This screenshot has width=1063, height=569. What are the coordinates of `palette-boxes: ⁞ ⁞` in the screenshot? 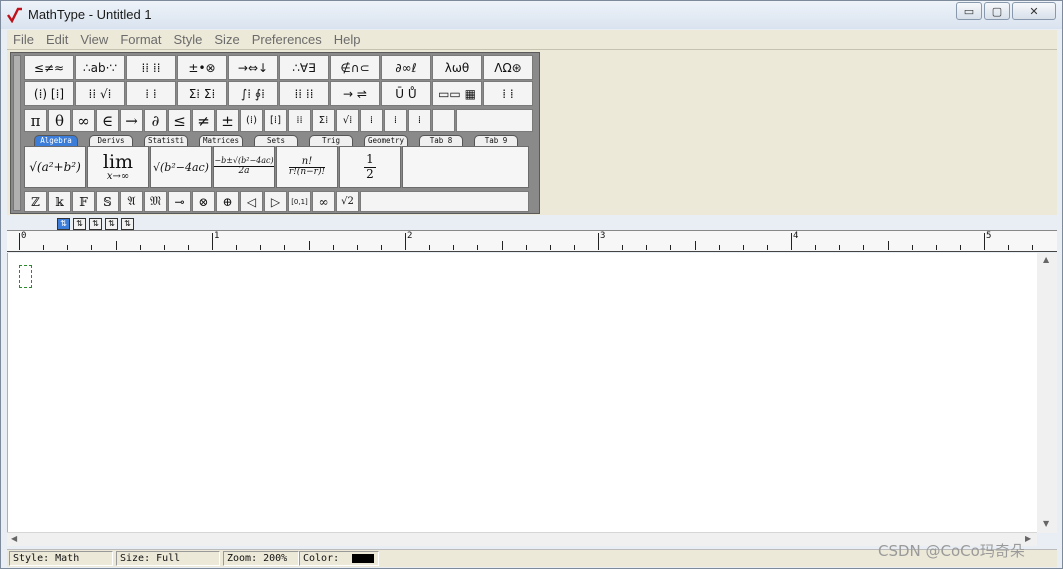 It's located at (508, 93).